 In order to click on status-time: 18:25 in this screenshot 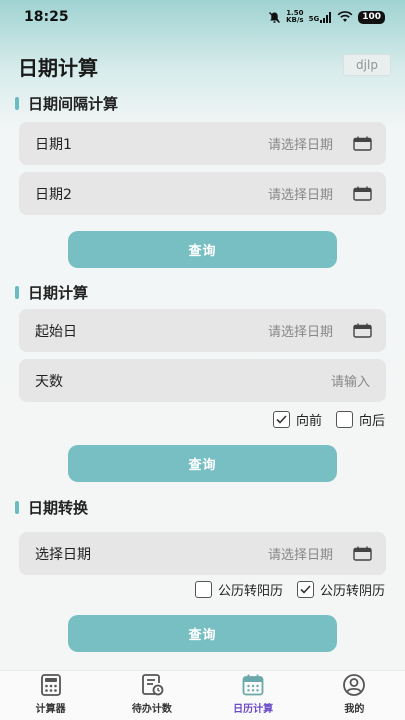, I will do `click(46, 17)`.